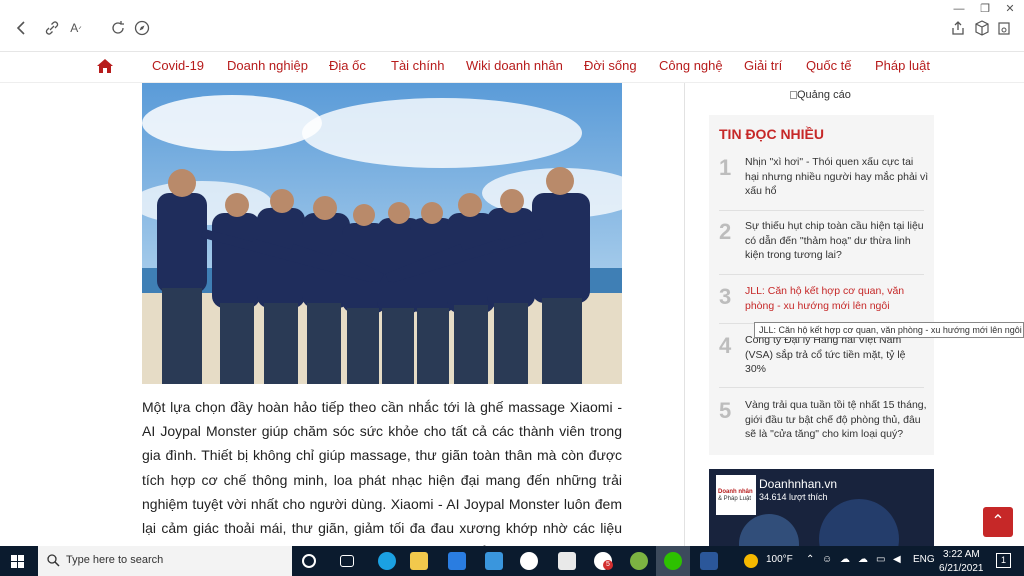 The image size is (1024, 576). I want to click on nav-quoc-te: Quốc tế, so click(829, 65).